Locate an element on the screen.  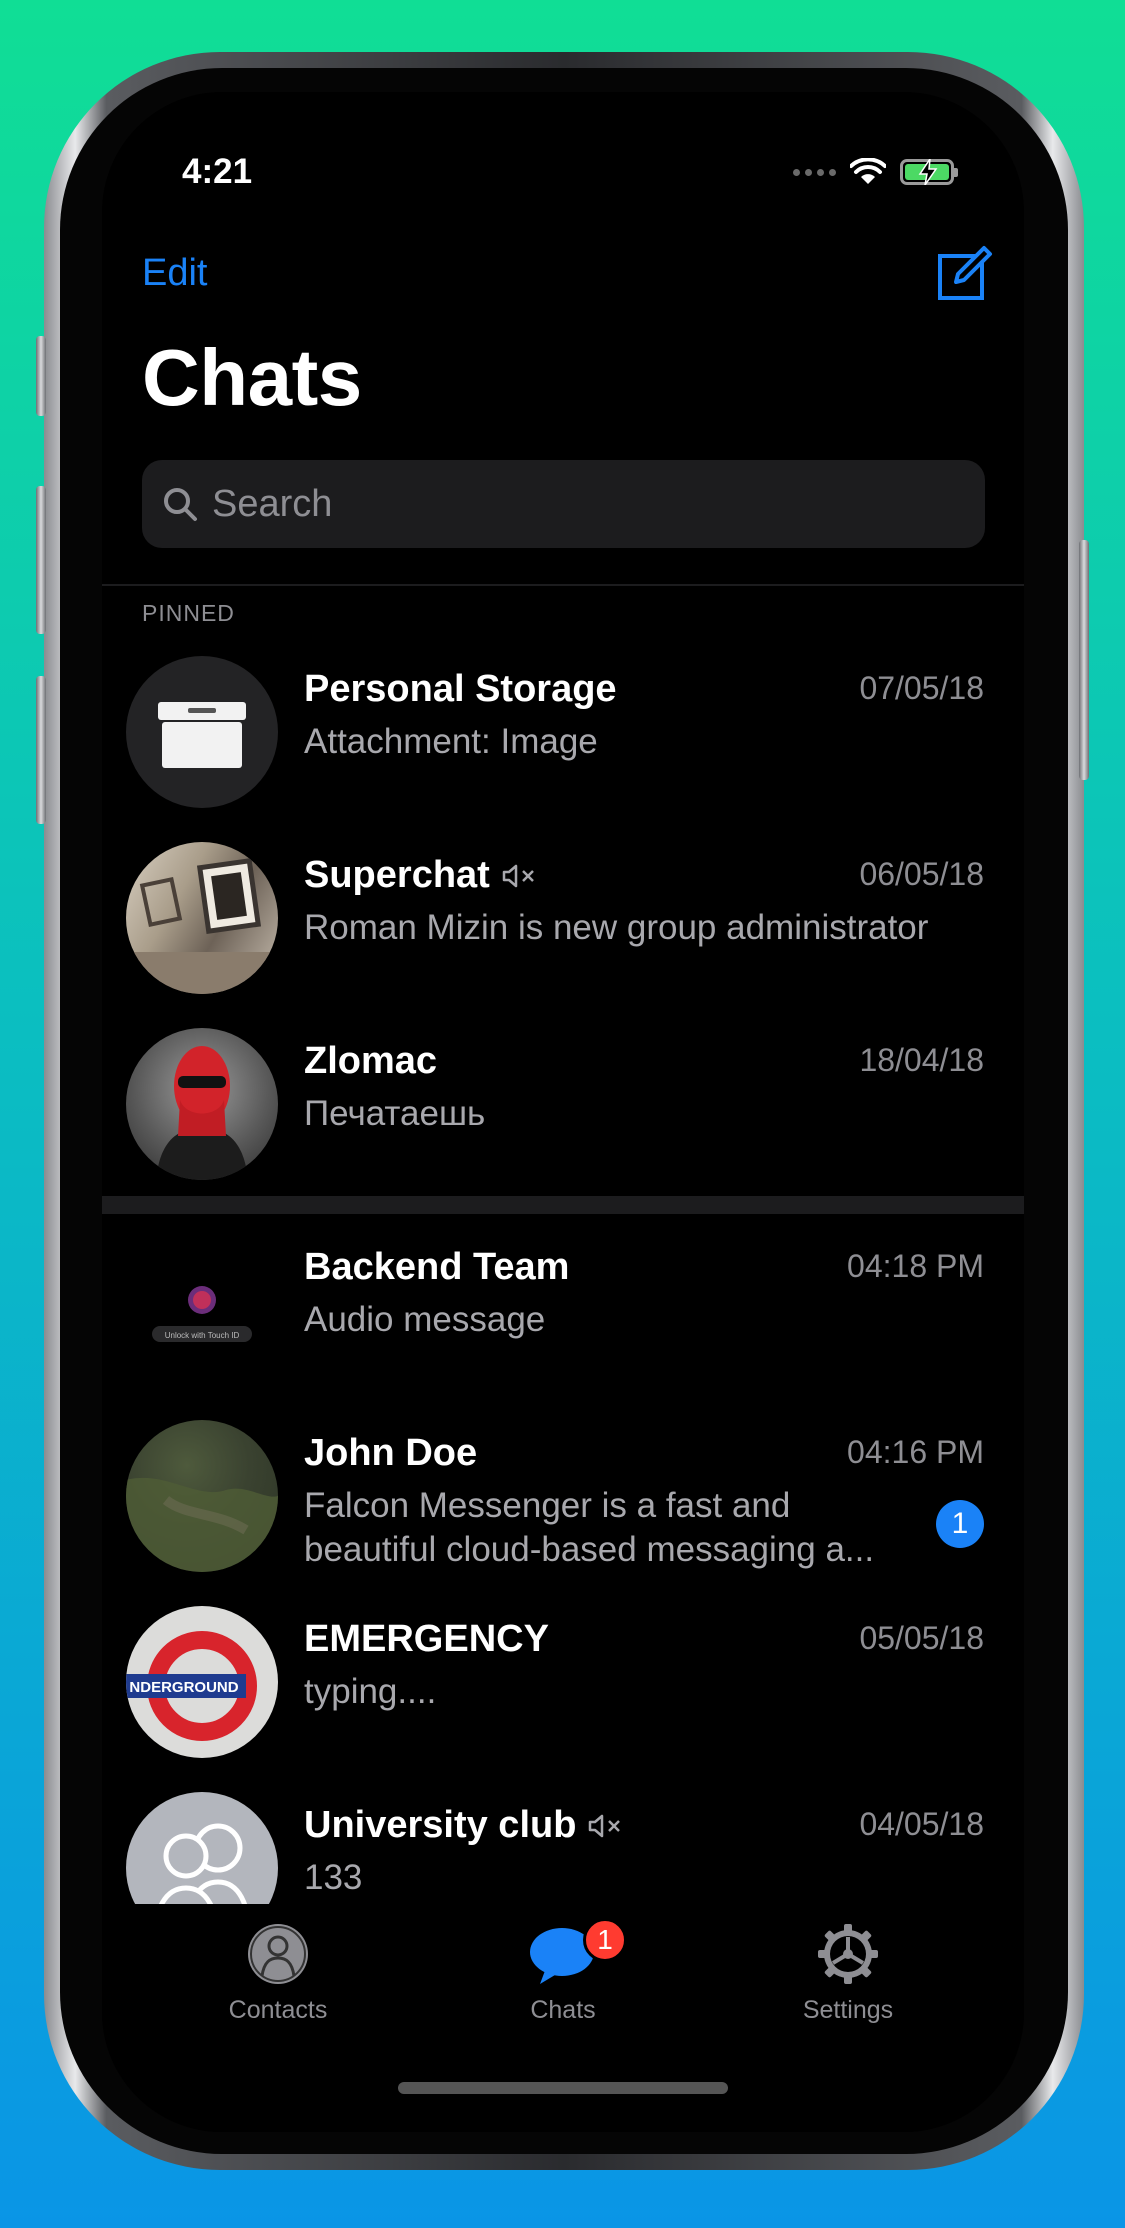
chat-name: Personal Storage is located at coordinates (460, 689).